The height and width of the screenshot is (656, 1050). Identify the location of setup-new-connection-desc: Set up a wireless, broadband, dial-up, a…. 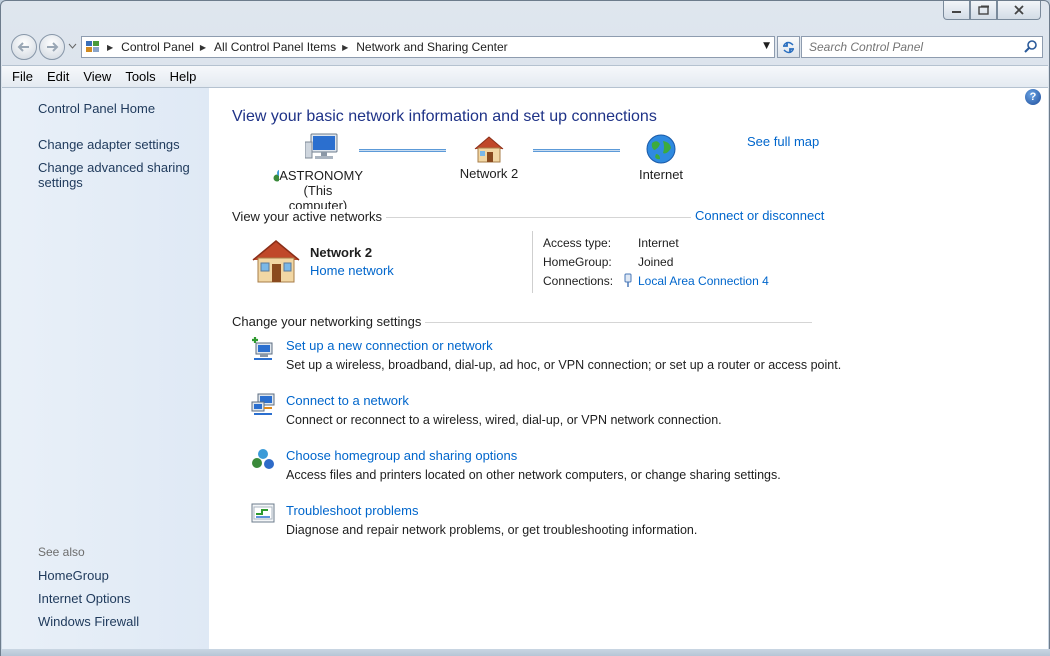
(564, 365).